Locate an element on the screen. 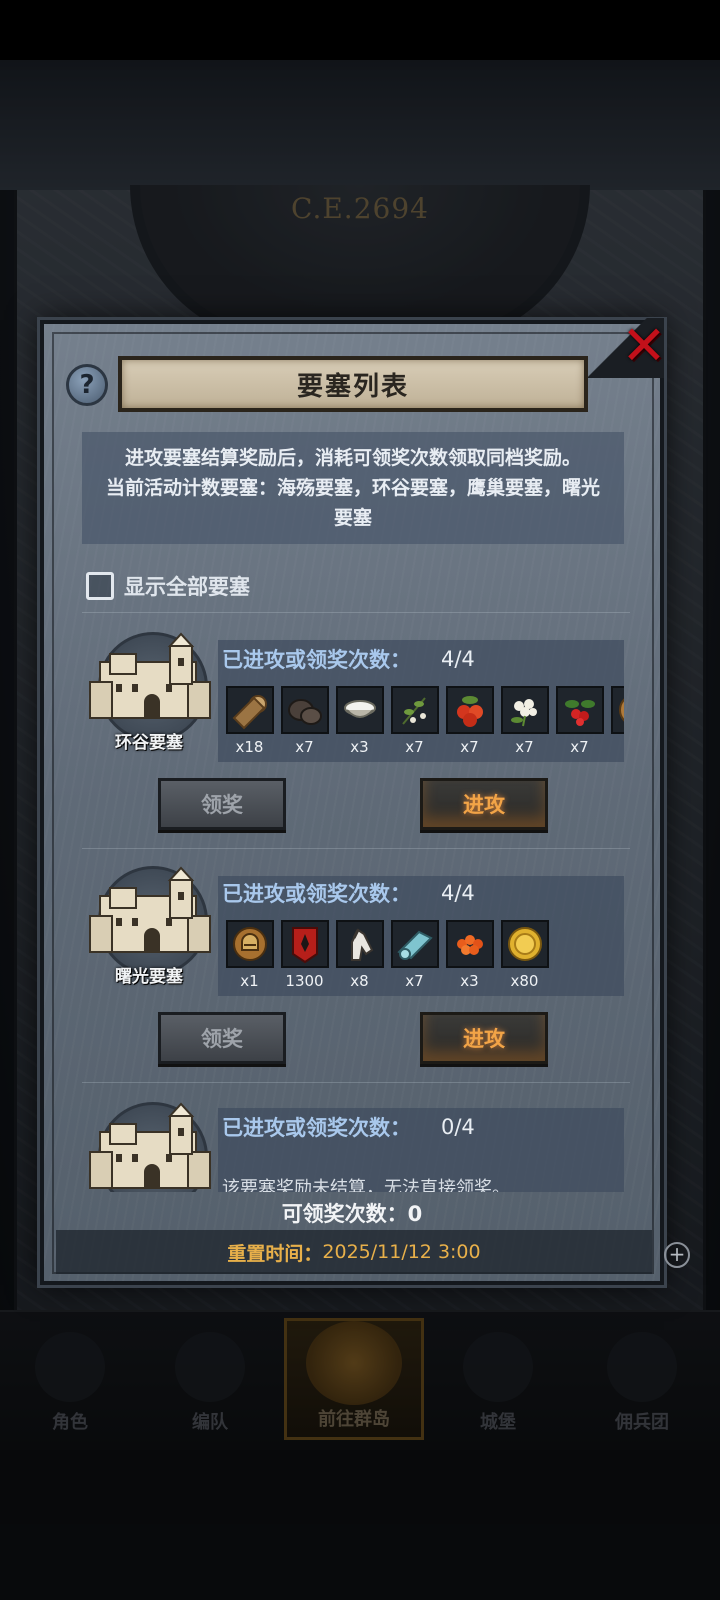  description-line: 进攻要塞结算奖励后，消耗可领奖次数领取同档奖励。 is located at coordinates (352, 458).